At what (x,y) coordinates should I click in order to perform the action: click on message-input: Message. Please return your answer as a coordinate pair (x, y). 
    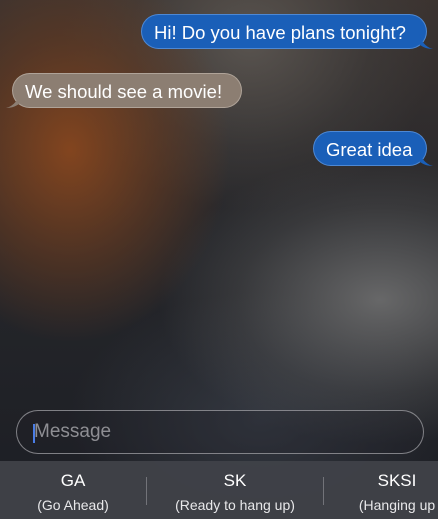
    Looking at the image, I should click on (220, 432).